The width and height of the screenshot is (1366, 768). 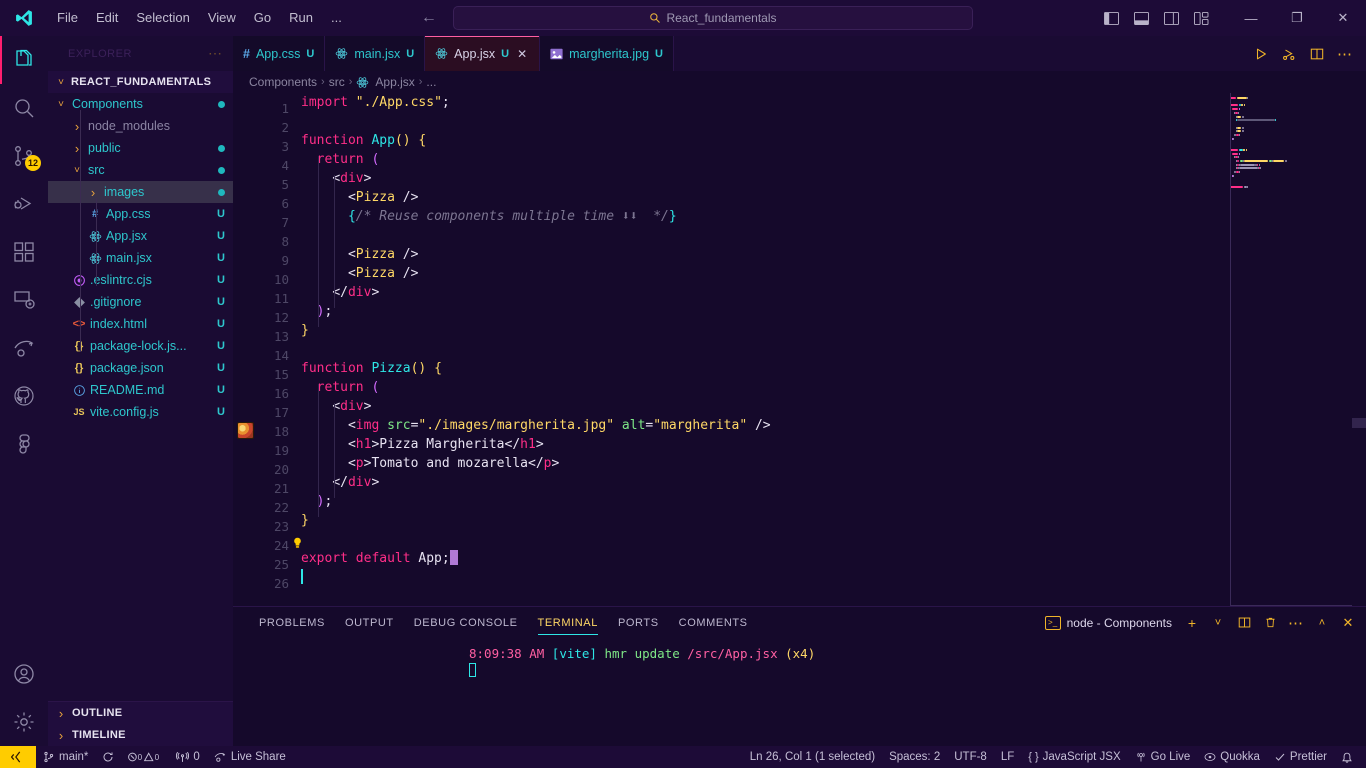 What do you see at coordinates (1141, 18) in the screenshot?
I see `toggle-panel-icon` at bounding box center [1141, 18].